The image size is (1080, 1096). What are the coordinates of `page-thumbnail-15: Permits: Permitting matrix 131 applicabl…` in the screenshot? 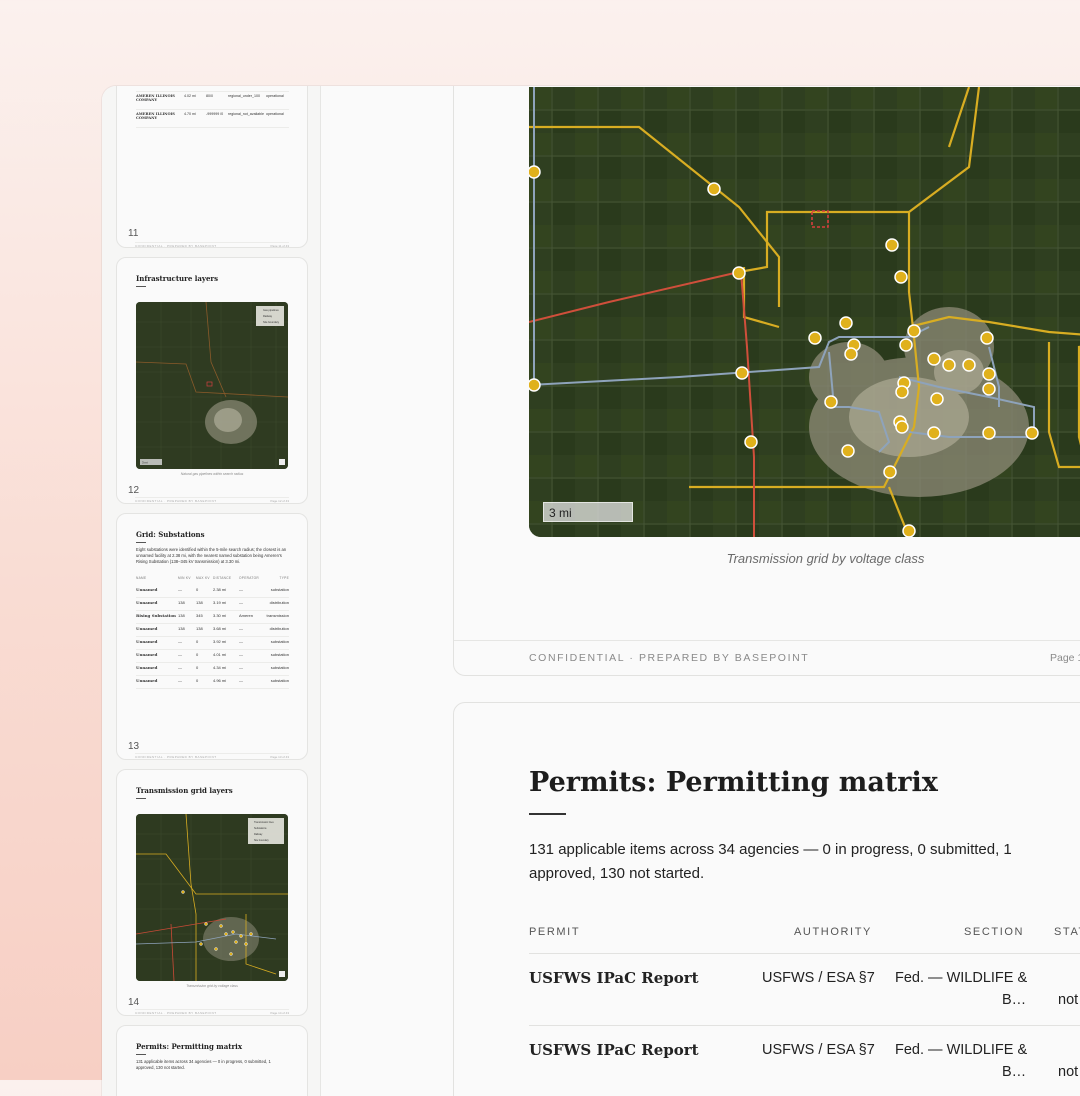 It's located at (212, 1060).